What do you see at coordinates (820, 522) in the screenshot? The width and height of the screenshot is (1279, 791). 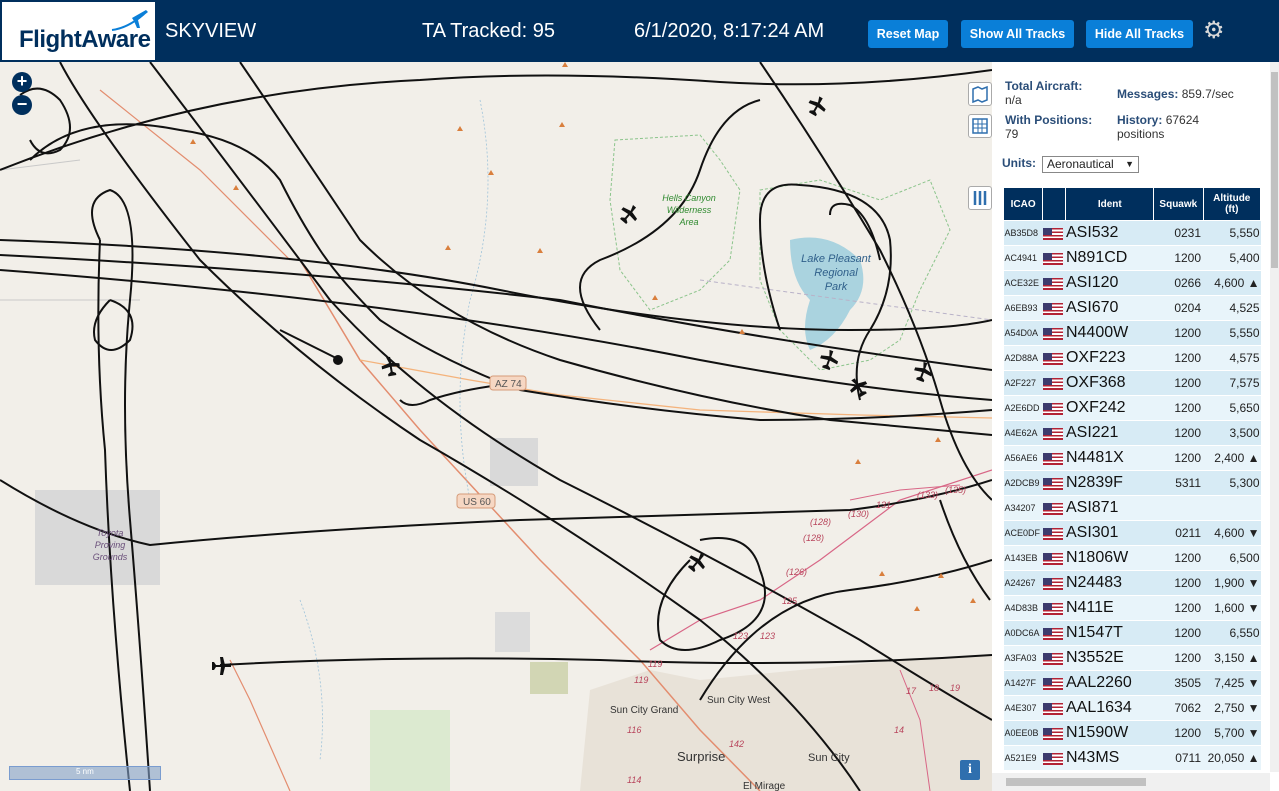 I see `svg-text: (128)` at bounding box center [820, 522].